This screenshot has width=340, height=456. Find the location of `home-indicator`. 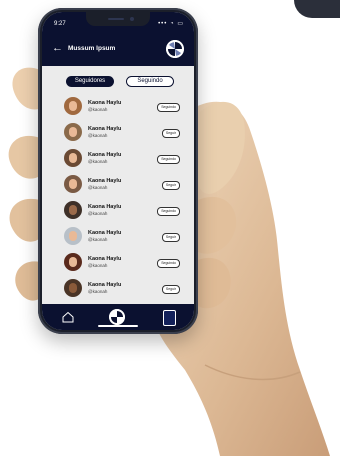

home-indicator is located at coordinates (118, 326).